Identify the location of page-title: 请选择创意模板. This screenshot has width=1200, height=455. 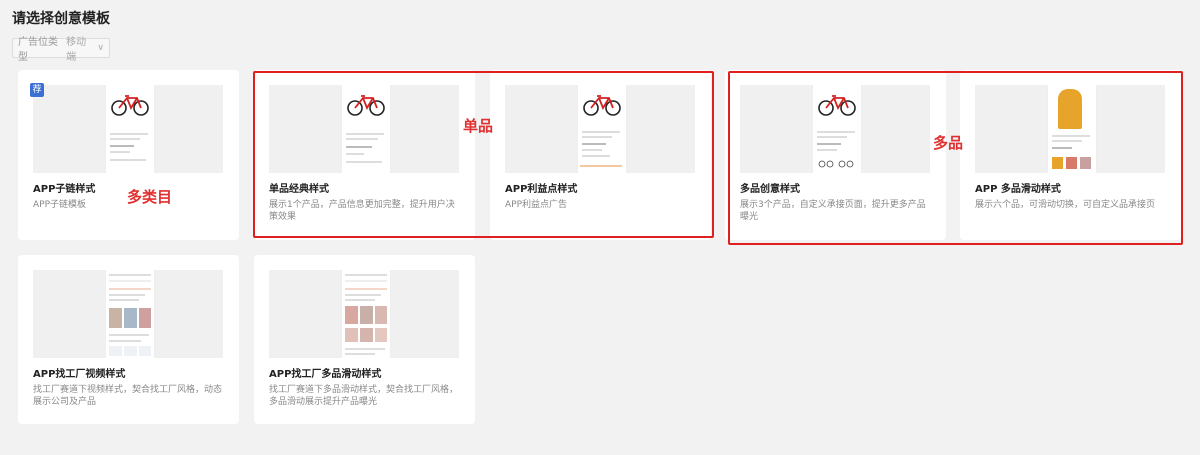
(61, 19).